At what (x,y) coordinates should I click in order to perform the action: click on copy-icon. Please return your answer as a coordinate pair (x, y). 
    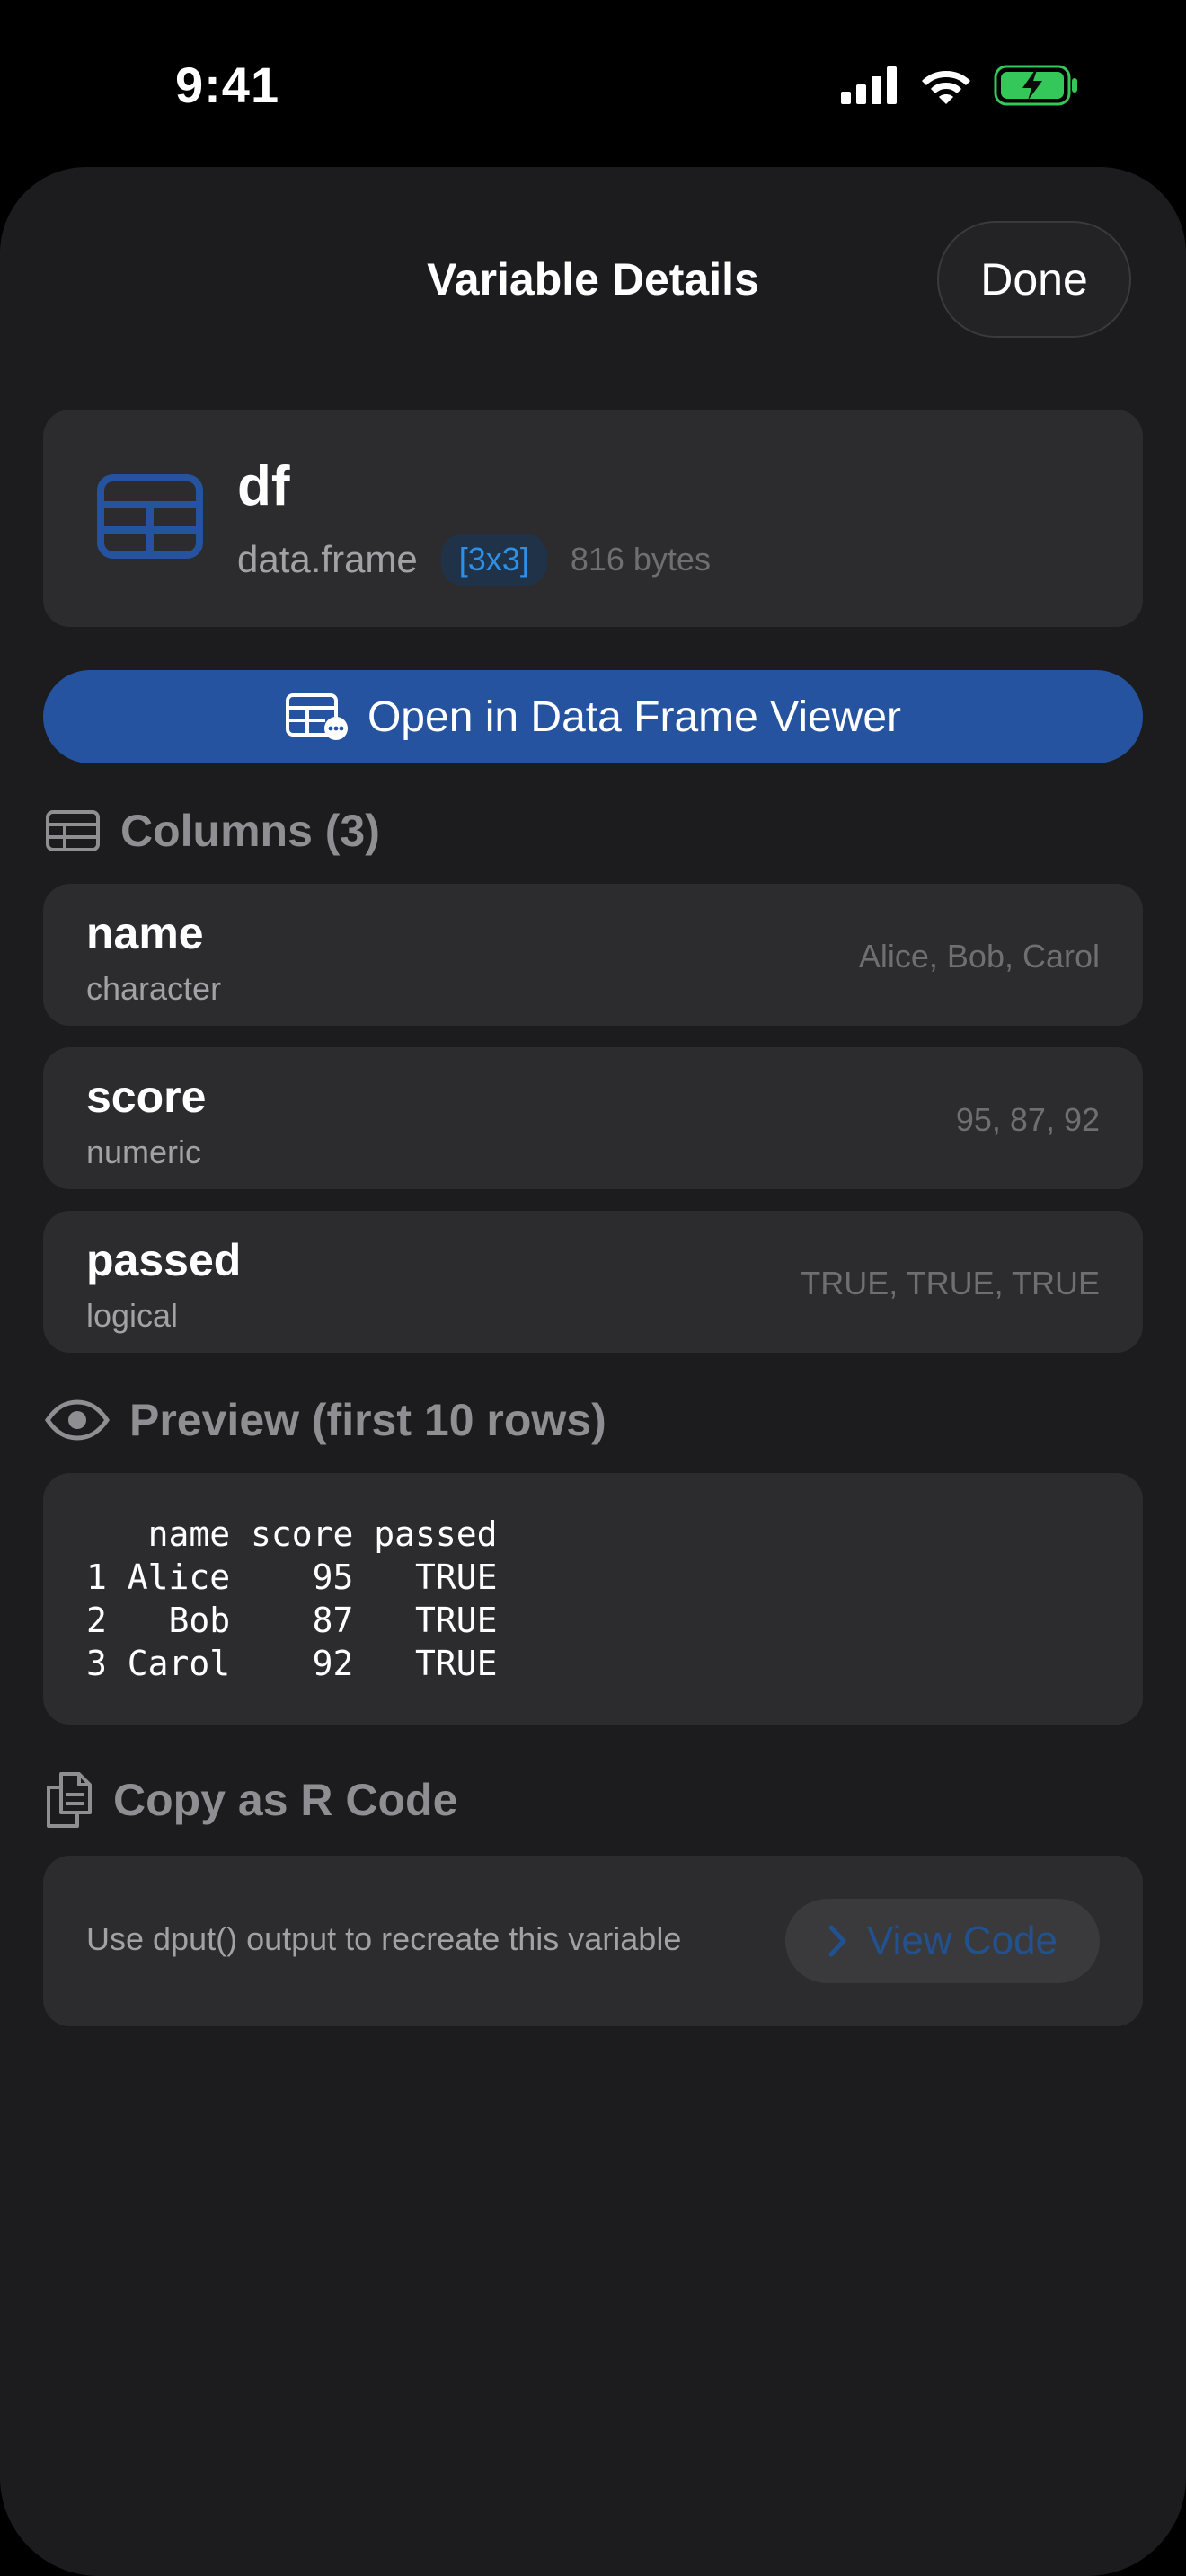
    Looking at the image, I should click on (69, 1800).